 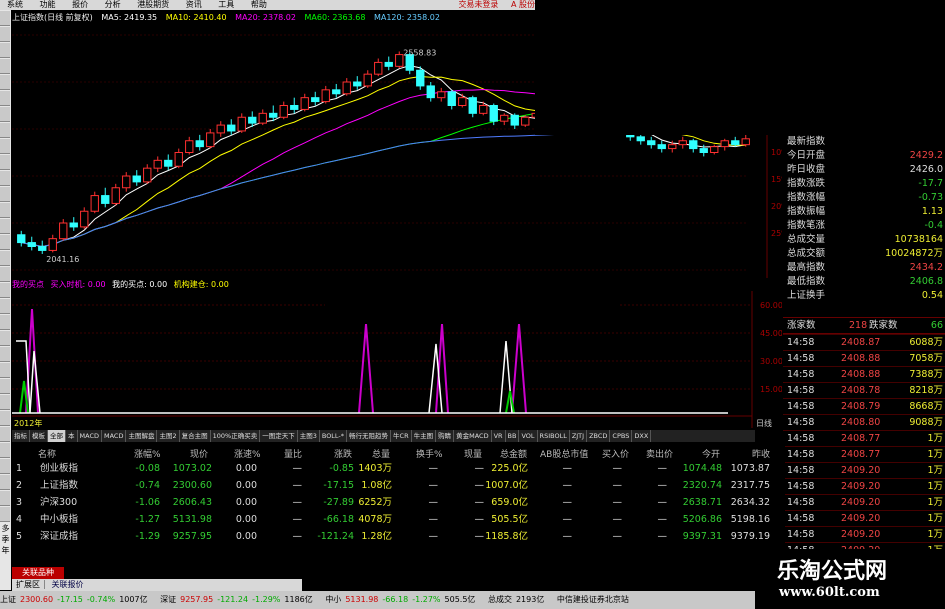 I want to click on menu-item: 功能, so click(x=48, y=5).